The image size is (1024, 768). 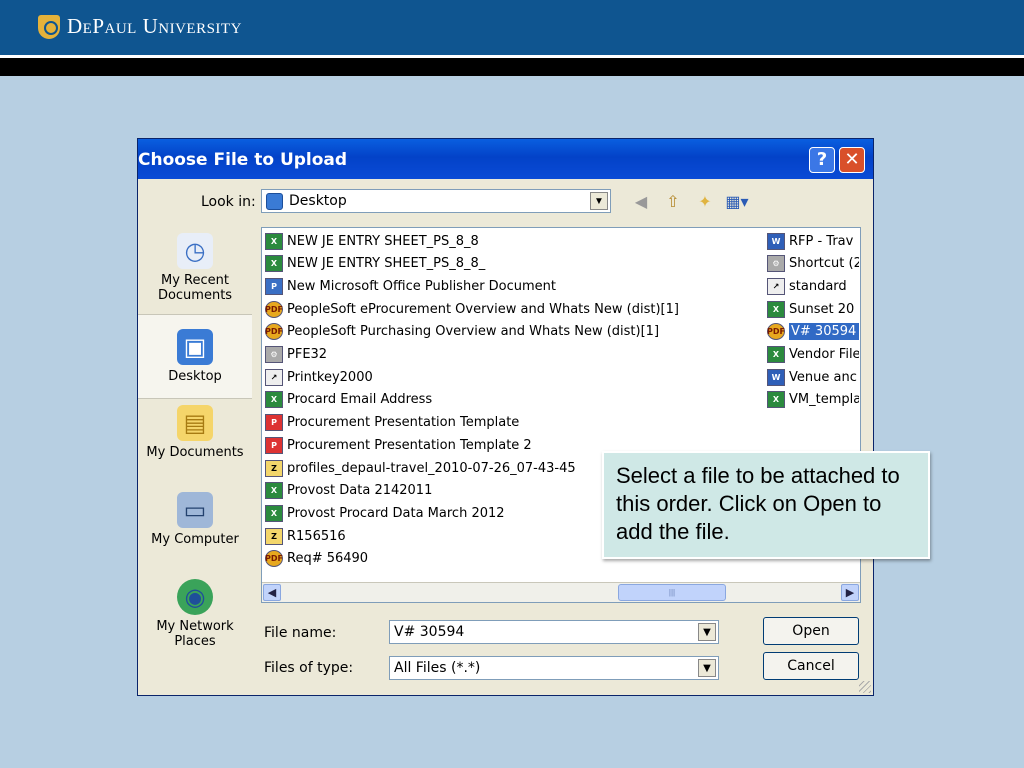 What do you see at coordinates (824, 400) in the screenshot?
I see `file-name: VM_templa` at bounding box center [824, 400].